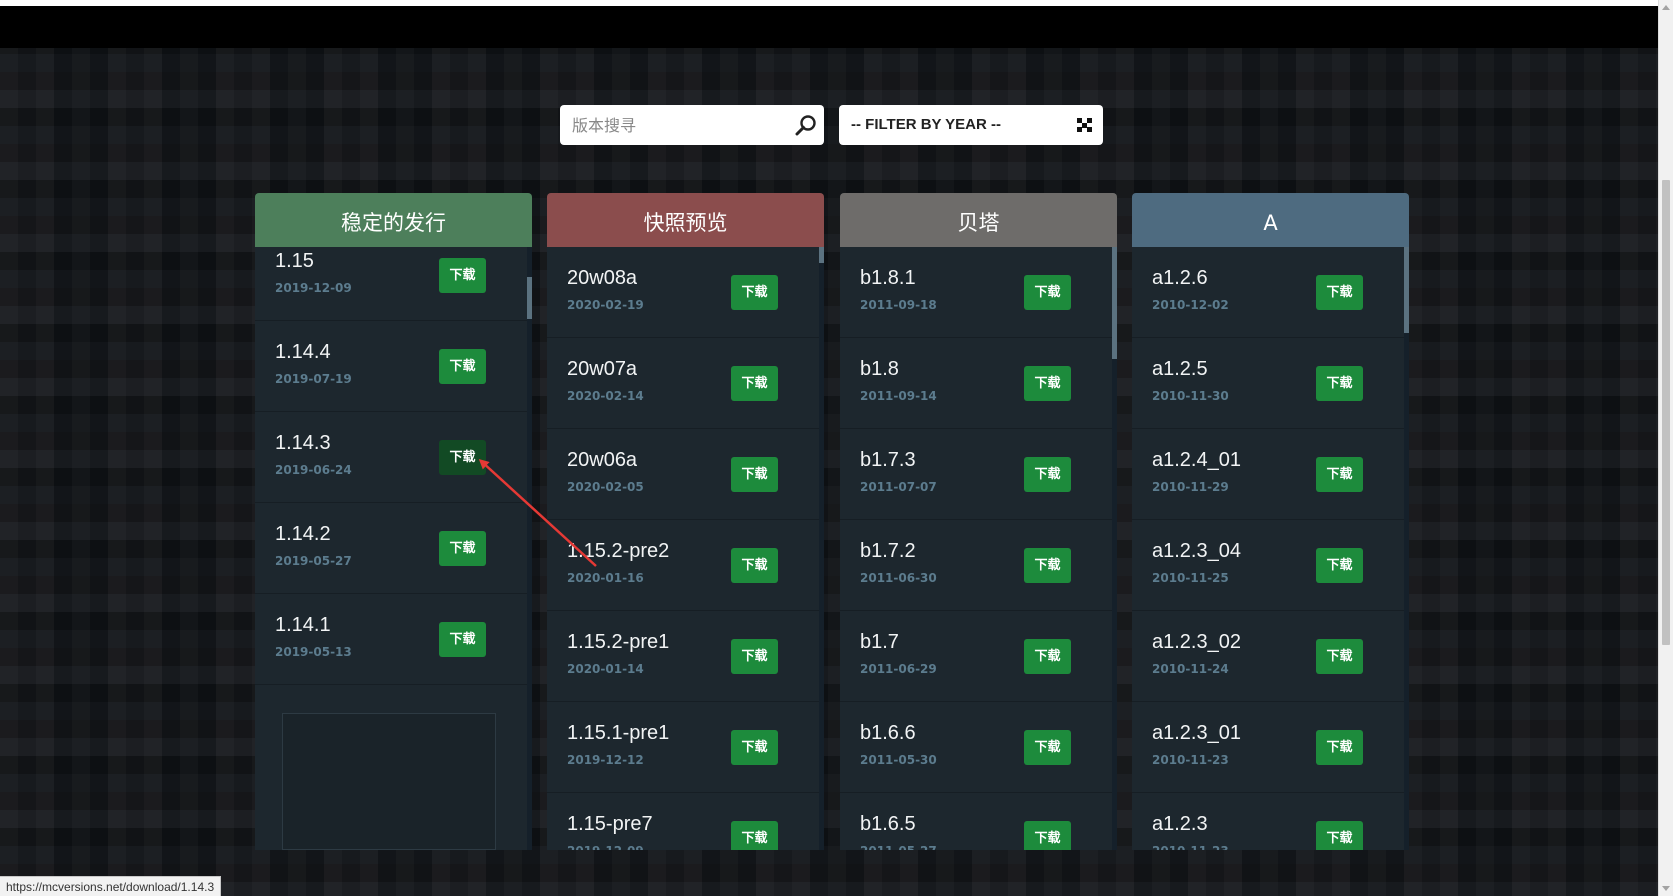 The width and height of the screenshot is (1673, 896). Describe the element at coordinates (829, 27) in the screenshot. I see `site-header-bar` at that location.